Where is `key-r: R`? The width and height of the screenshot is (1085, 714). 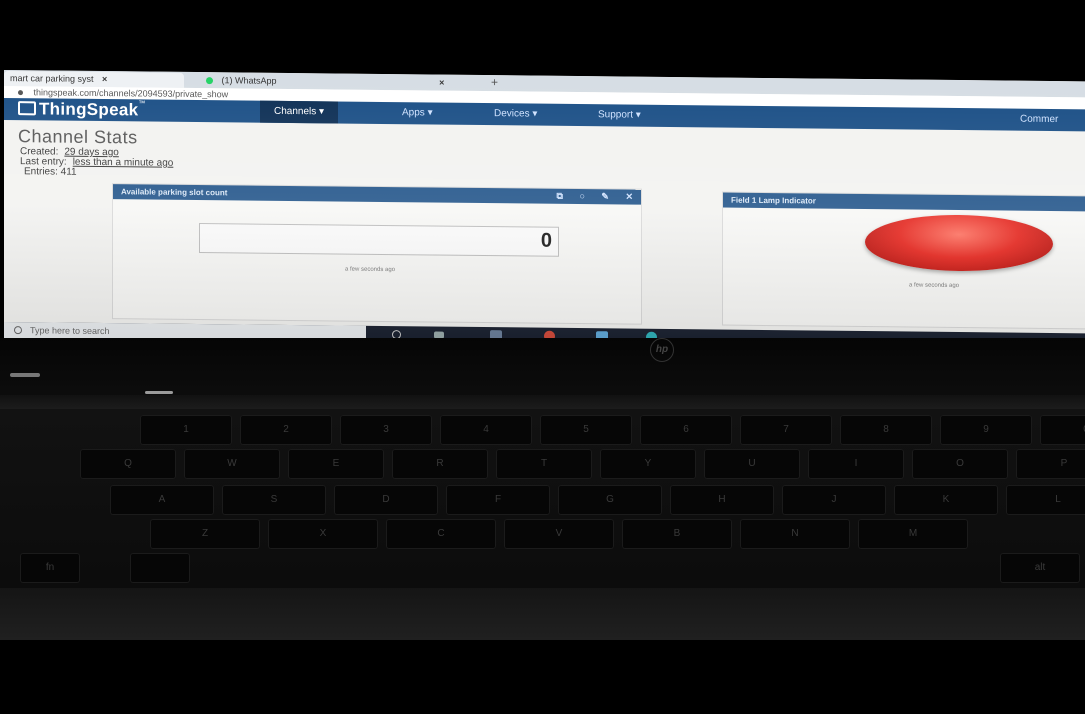 key-r: R is located at coordinates (440, 464).